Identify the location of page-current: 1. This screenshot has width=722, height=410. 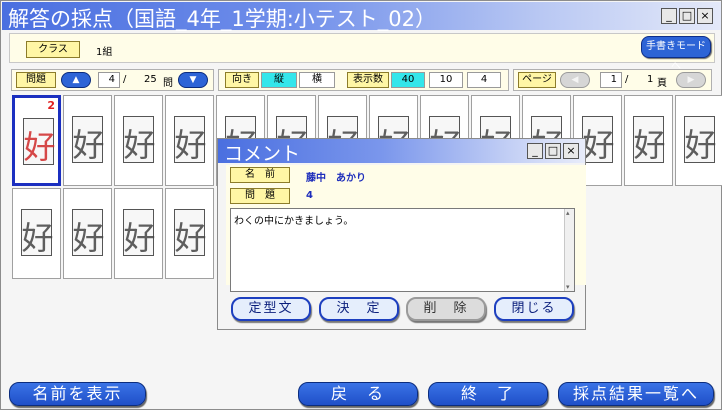
(611, 80).